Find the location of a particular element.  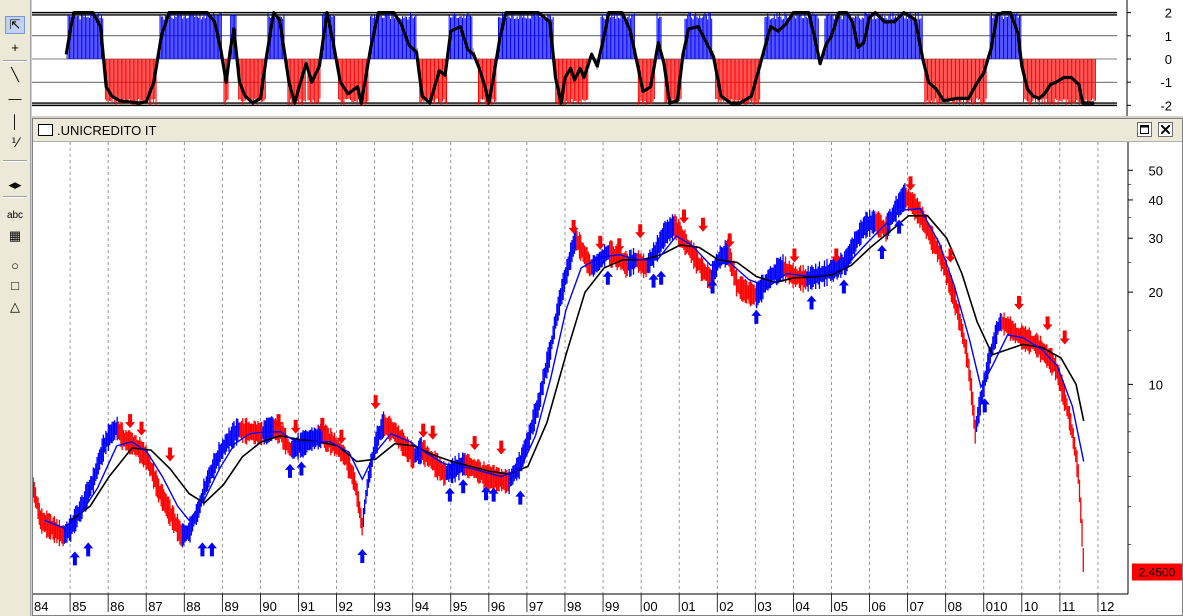

vertical-line-tool: │ is located at coordinates (15, 121).